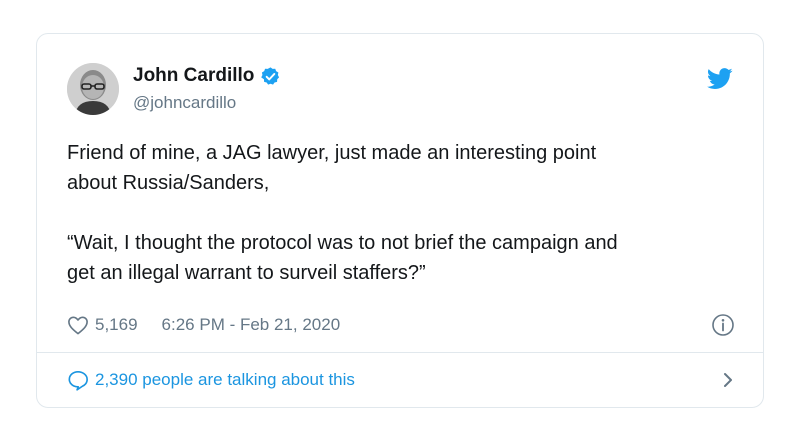 Image resolution: width=800 pixels, height=445 pixels. What do you see at coordinates (270, 76) in the screenshot?
I see `verified-badge-icon` at bounding box center [270, 76].